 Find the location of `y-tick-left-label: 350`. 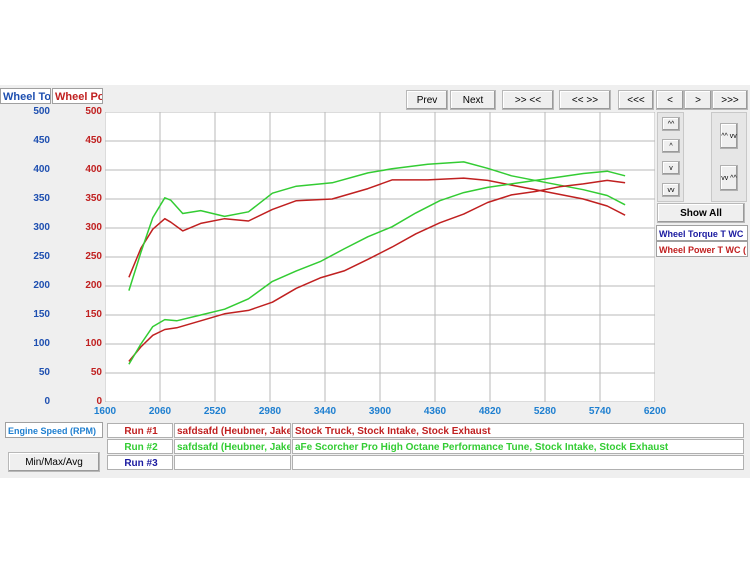

y-tick-left-label: 350 is located at coordinates (41, 198).